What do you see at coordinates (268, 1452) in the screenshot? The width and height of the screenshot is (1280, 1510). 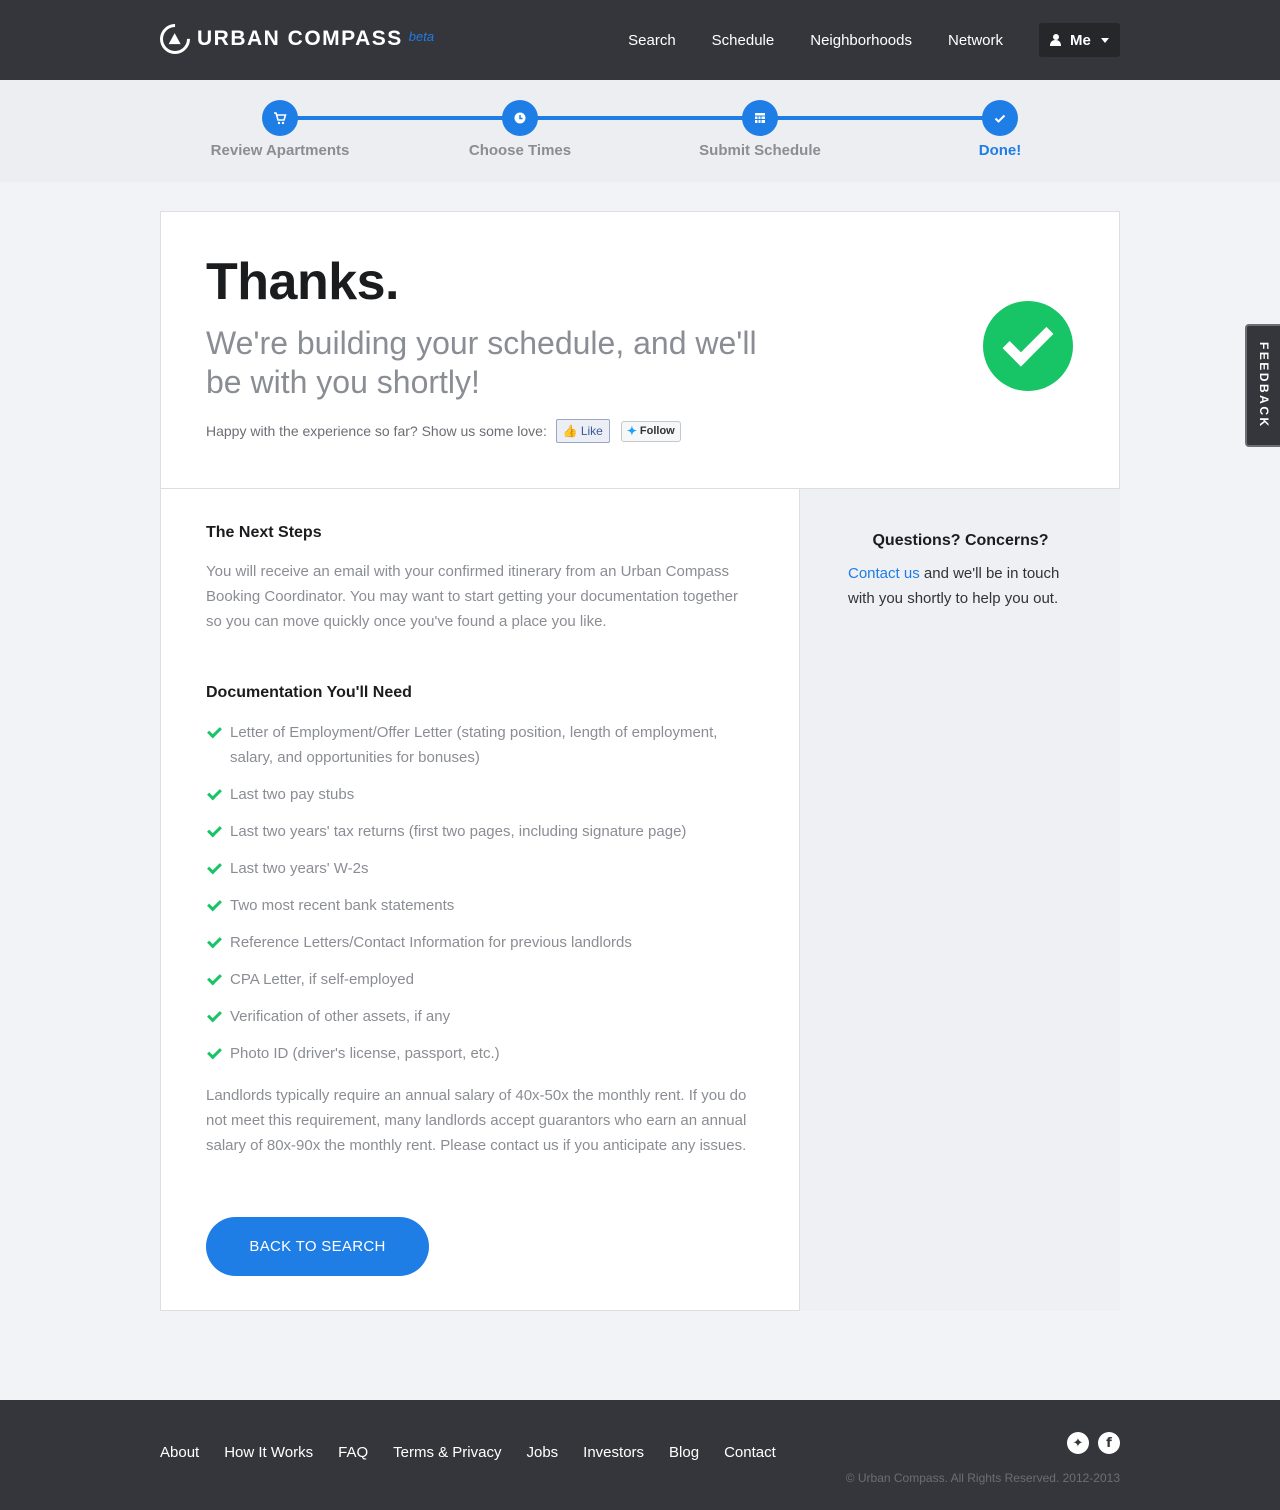 I see `footer-link-how-it-works: How It Works` at bounding box center [268, 1452].